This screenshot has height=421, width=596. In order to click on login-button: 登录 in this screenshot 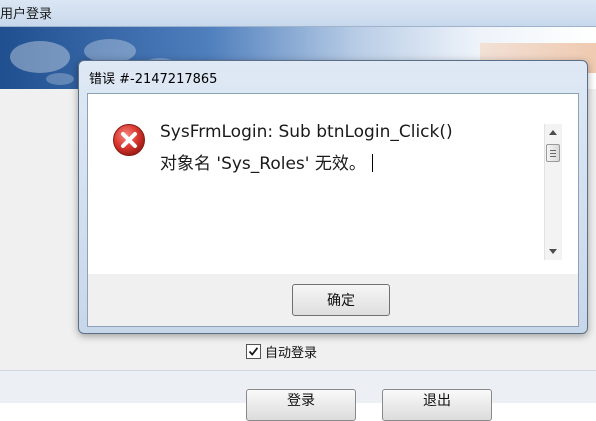, I will do `click(301, 405)`.